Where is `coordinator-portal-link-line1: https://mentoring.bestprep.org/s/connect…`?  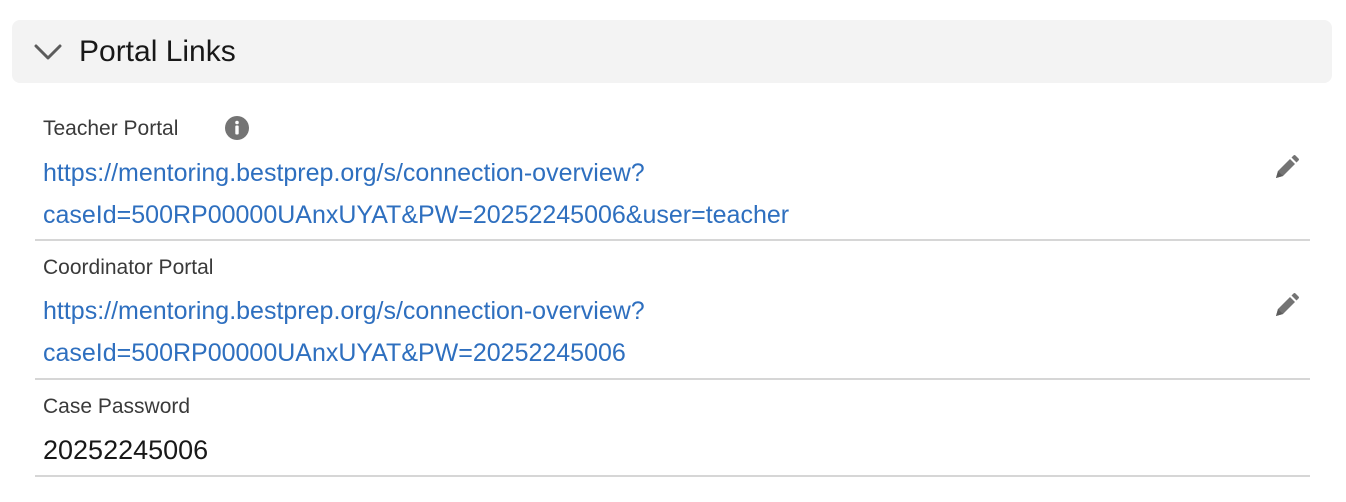
coordinator-portal-link-line1: https://mentoring.bestprep.org/s/connect… is located at coordinates (344, 311).